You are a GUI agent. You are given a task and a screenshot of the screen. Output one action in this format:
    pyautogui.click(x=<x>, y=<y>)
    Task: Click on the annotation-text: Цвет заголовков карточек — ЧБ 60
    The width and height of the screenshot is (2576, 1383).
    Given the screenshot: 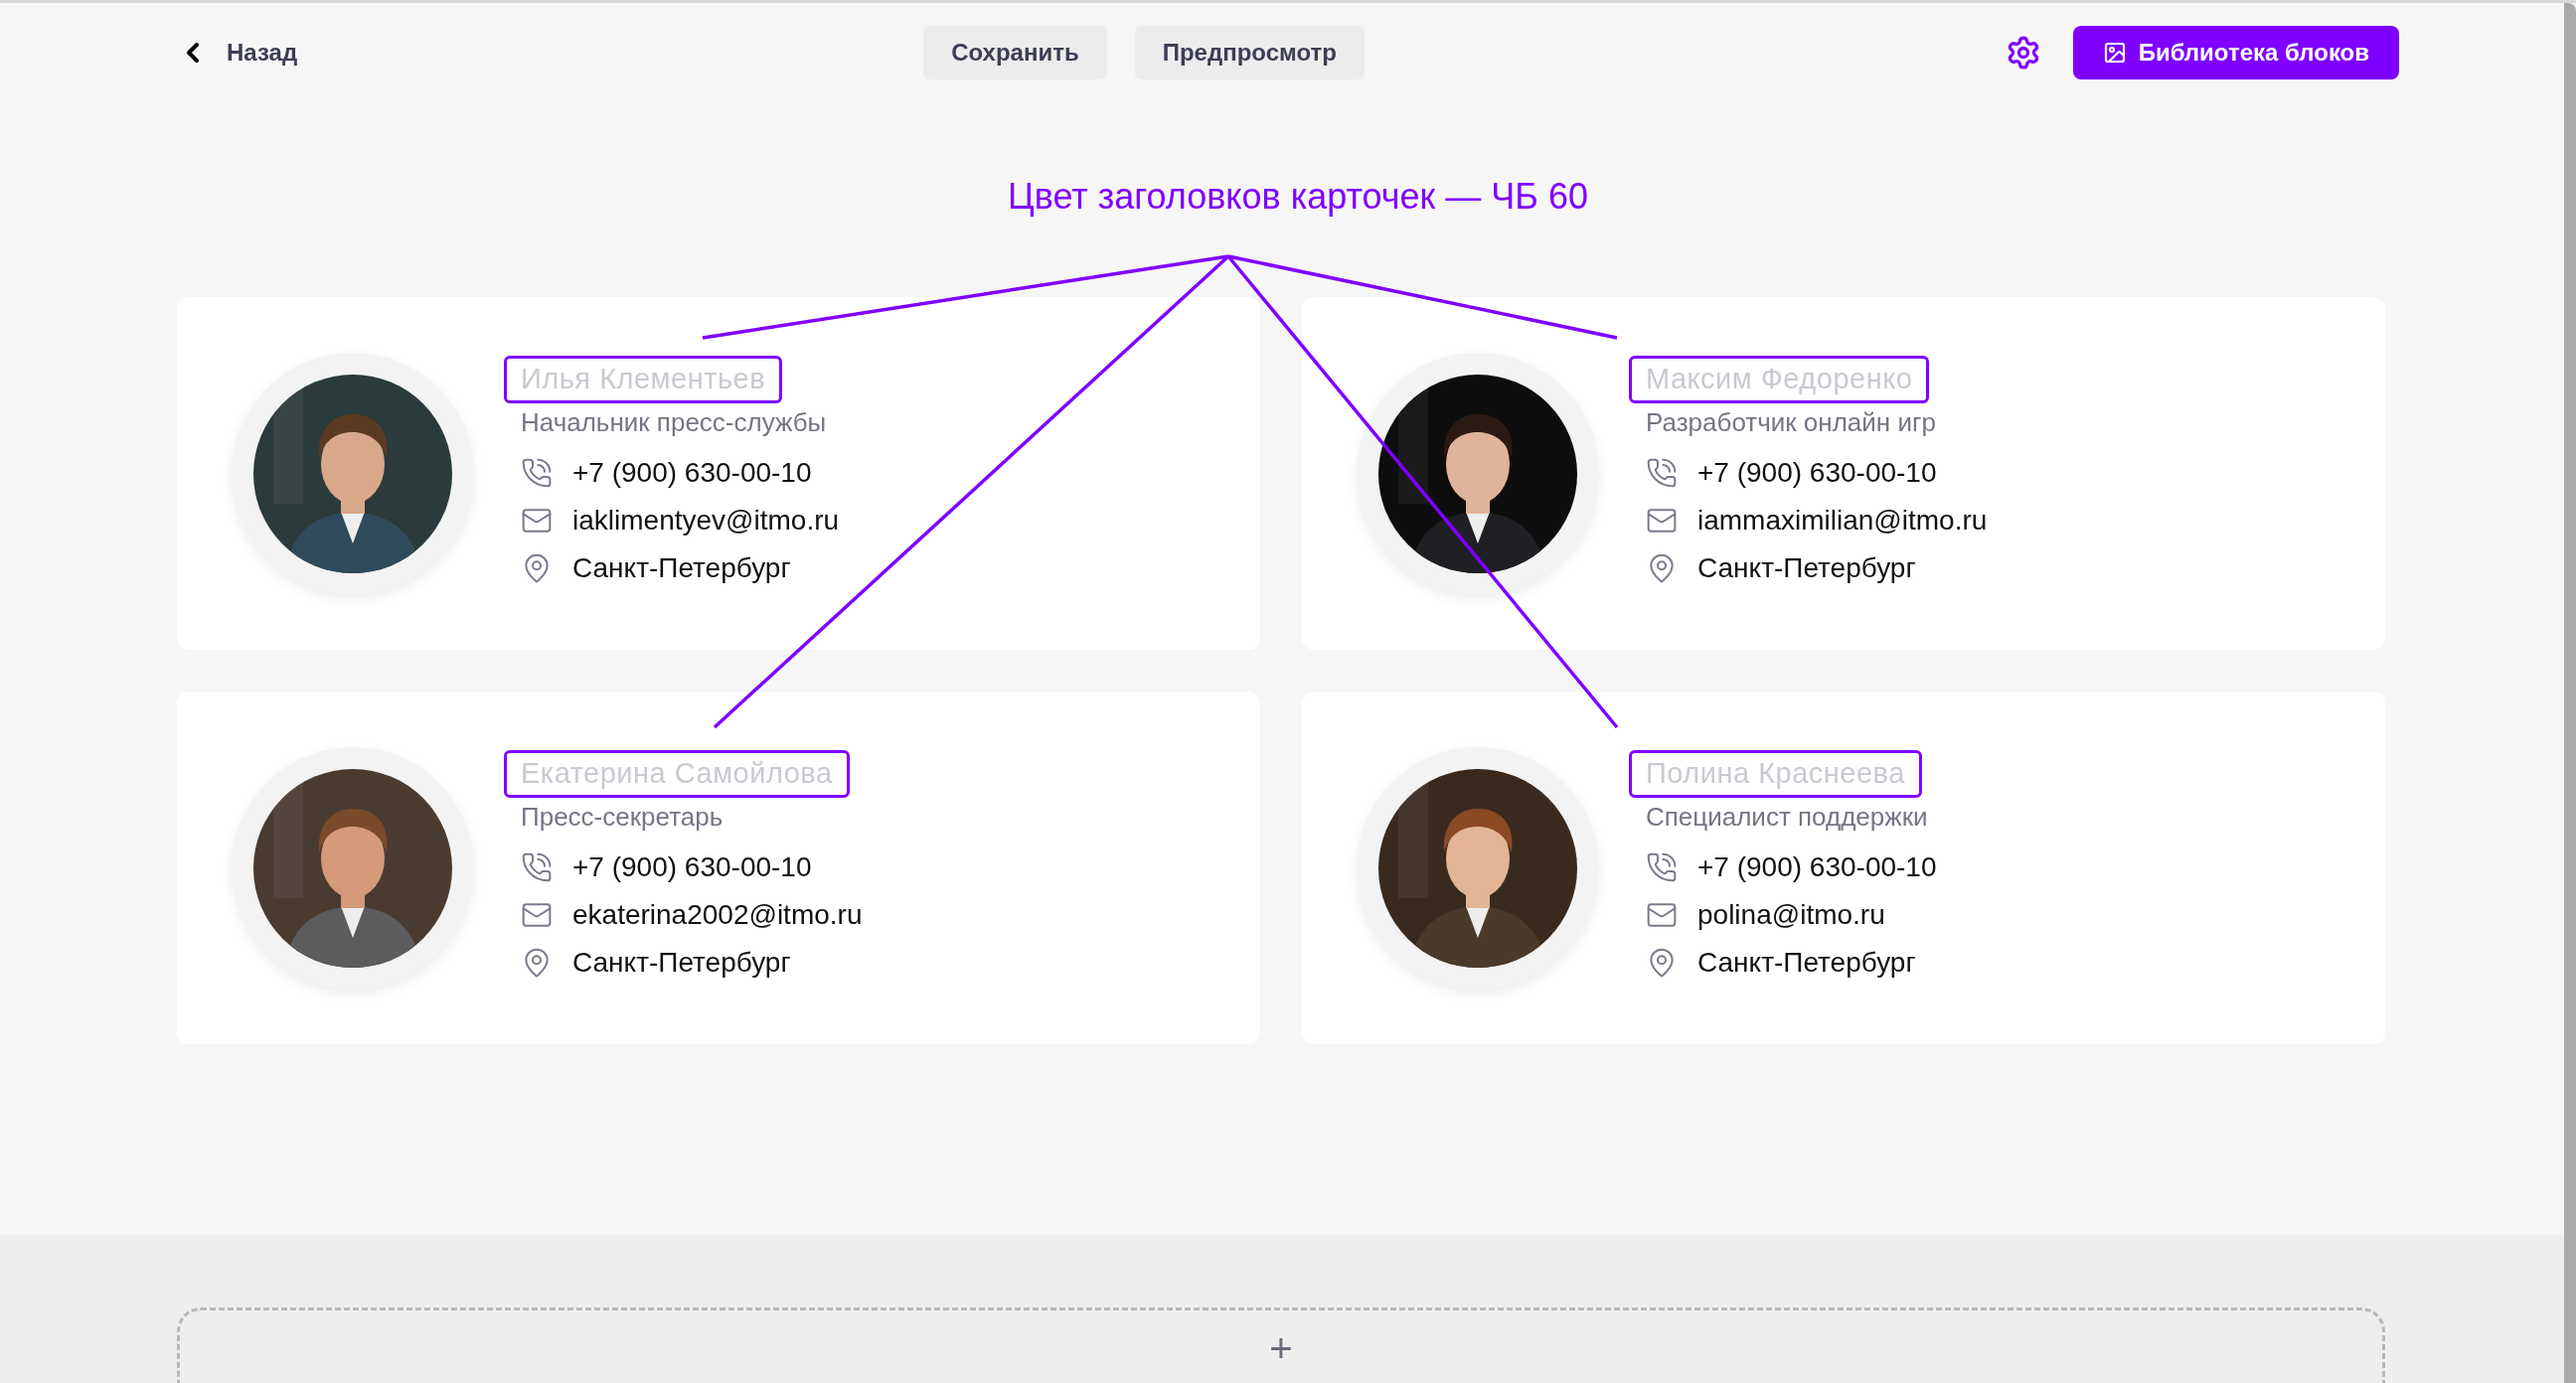 What is the action you would take?
    pyautogui.click(x=1298, y=197)
    